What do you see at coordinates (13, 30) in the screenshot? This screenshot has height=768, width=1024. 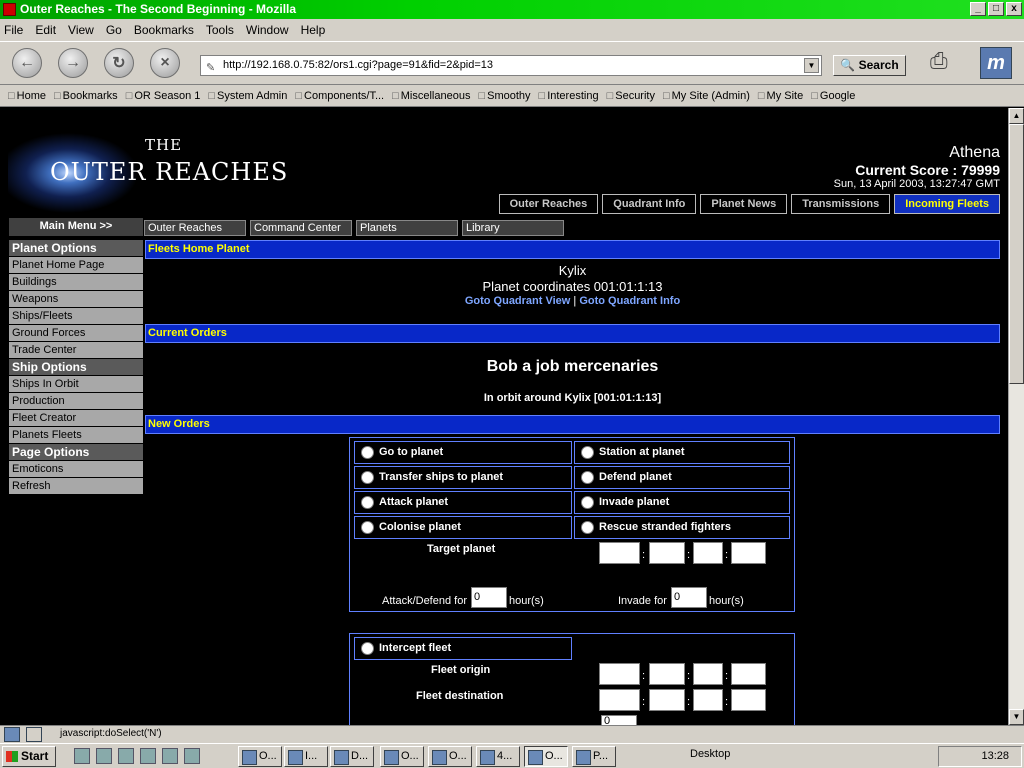 I see `menu-file: File` at bounding box center [13, 30].